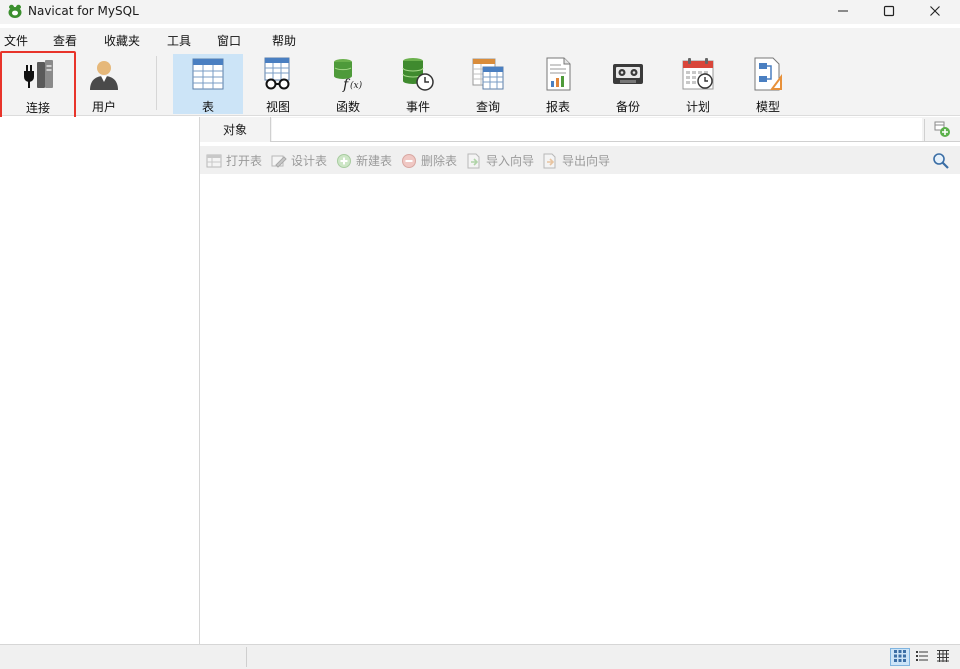  What do you see at coordinates (439, 161) in the screenshot?
I see `action-label: 删除表` at bounding box center [439, 161].